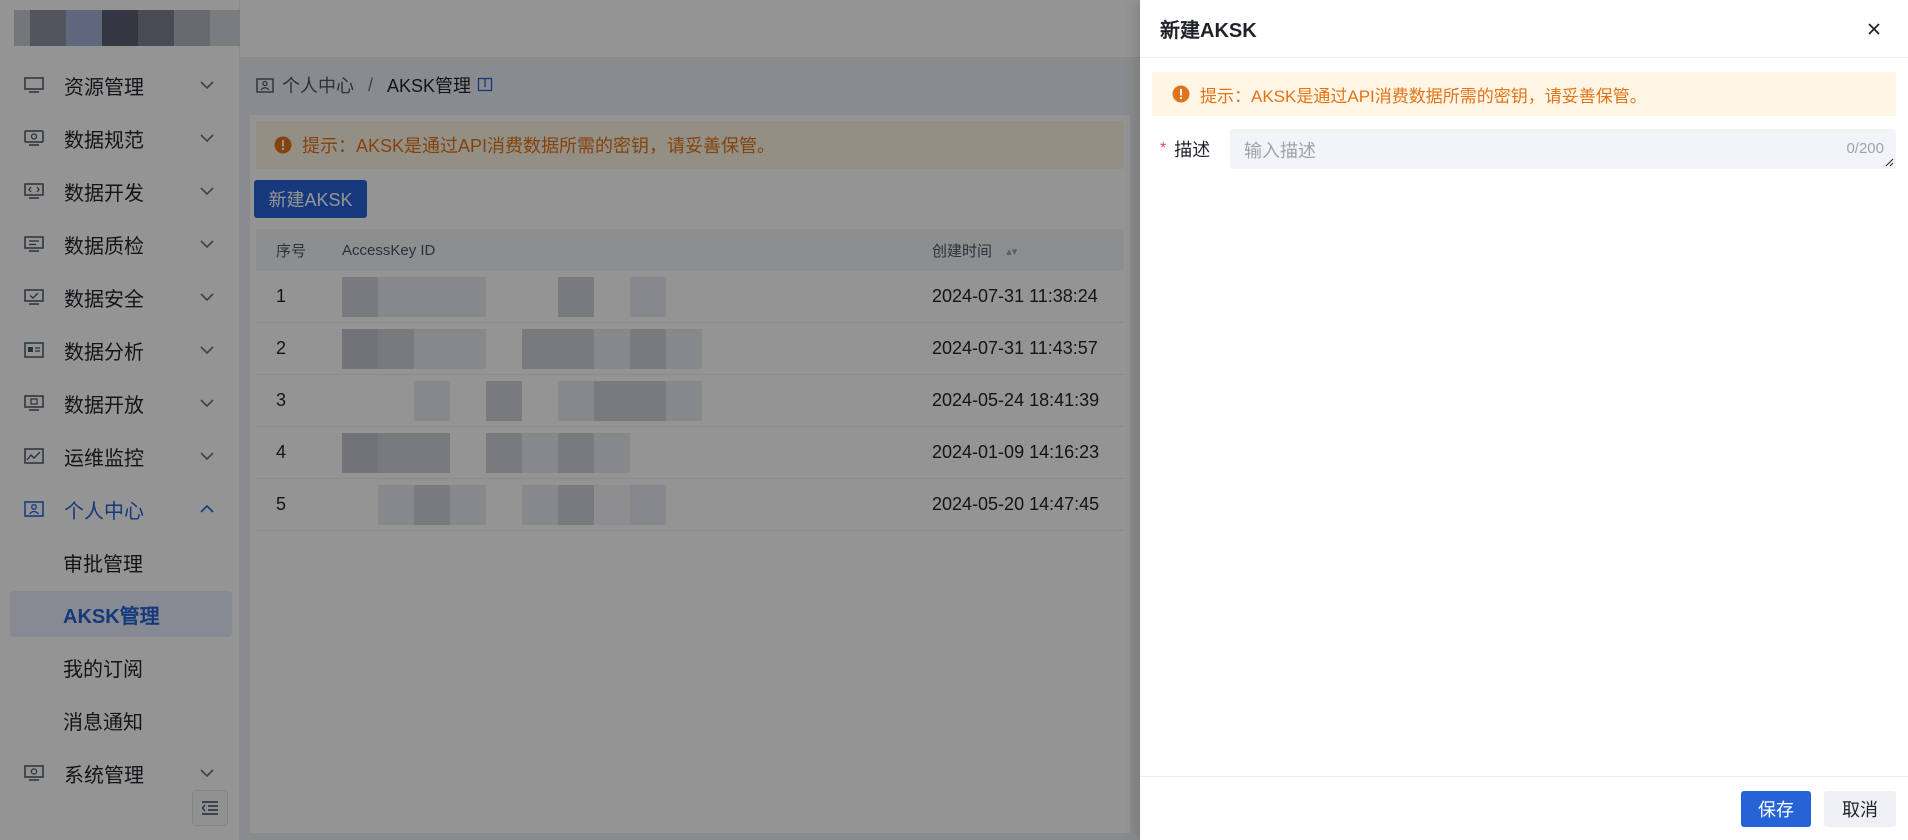 This screenshot has height=840, width=1908. What do you see at coordinates (1423, 96) in the screenshot?
I see `drawer-tip-text: 提示：AKSK是通过API消费数据所需的密钥，请妥善保管。` at bounding box center [1423, 96].